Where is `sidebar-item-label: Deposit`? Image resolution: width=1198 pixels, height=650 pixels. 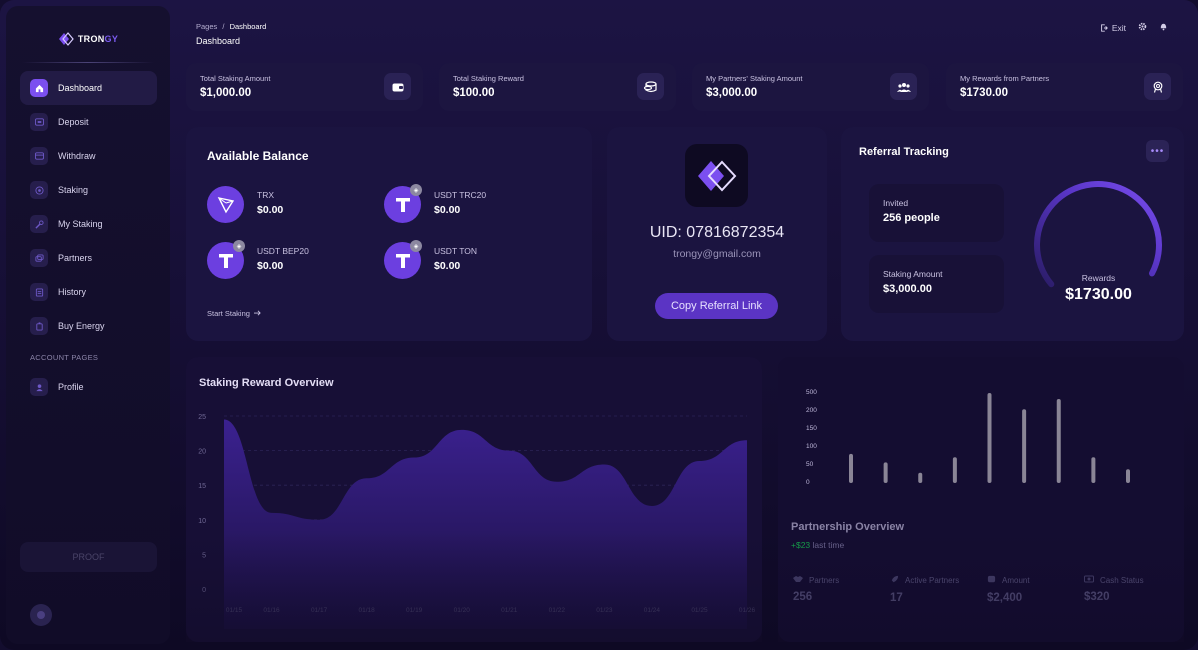
sidebar-item-label: Deposit is located at coordinates (73, 122).